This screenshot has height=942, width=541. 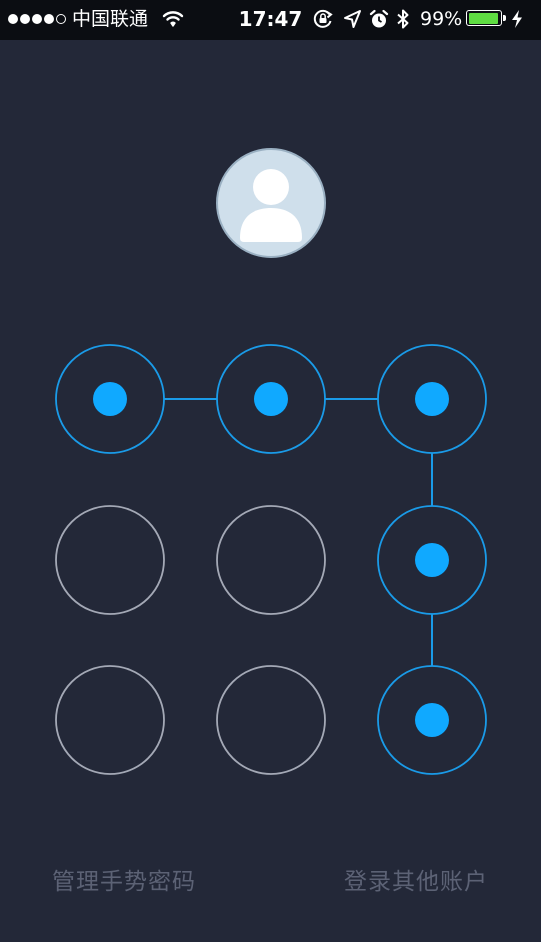 I want to click on manage-gesture-password-link: 管理手势密码, so click(x=124, y=882).